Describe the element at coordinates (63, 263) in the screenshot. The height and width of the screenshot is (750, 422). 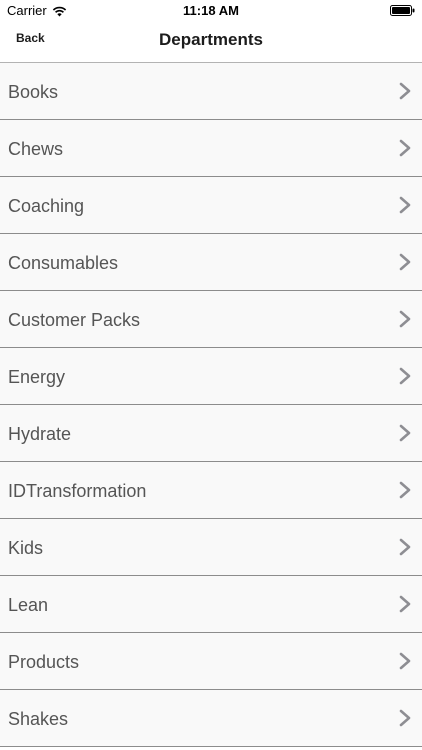
I see `department-label: Consumables` at that location.